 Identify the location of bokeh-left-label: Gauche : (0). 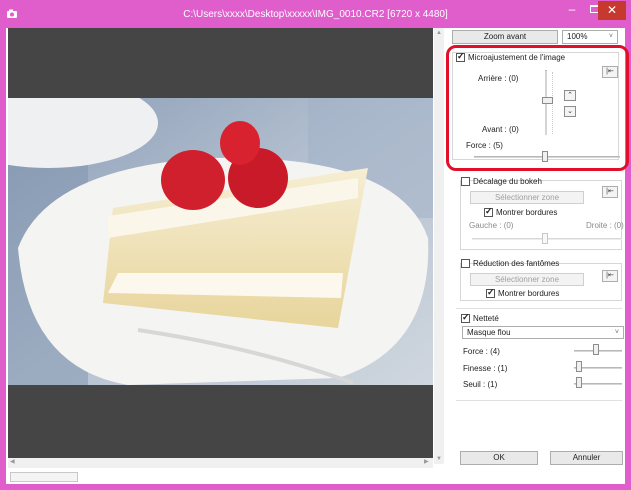
(491, 225).